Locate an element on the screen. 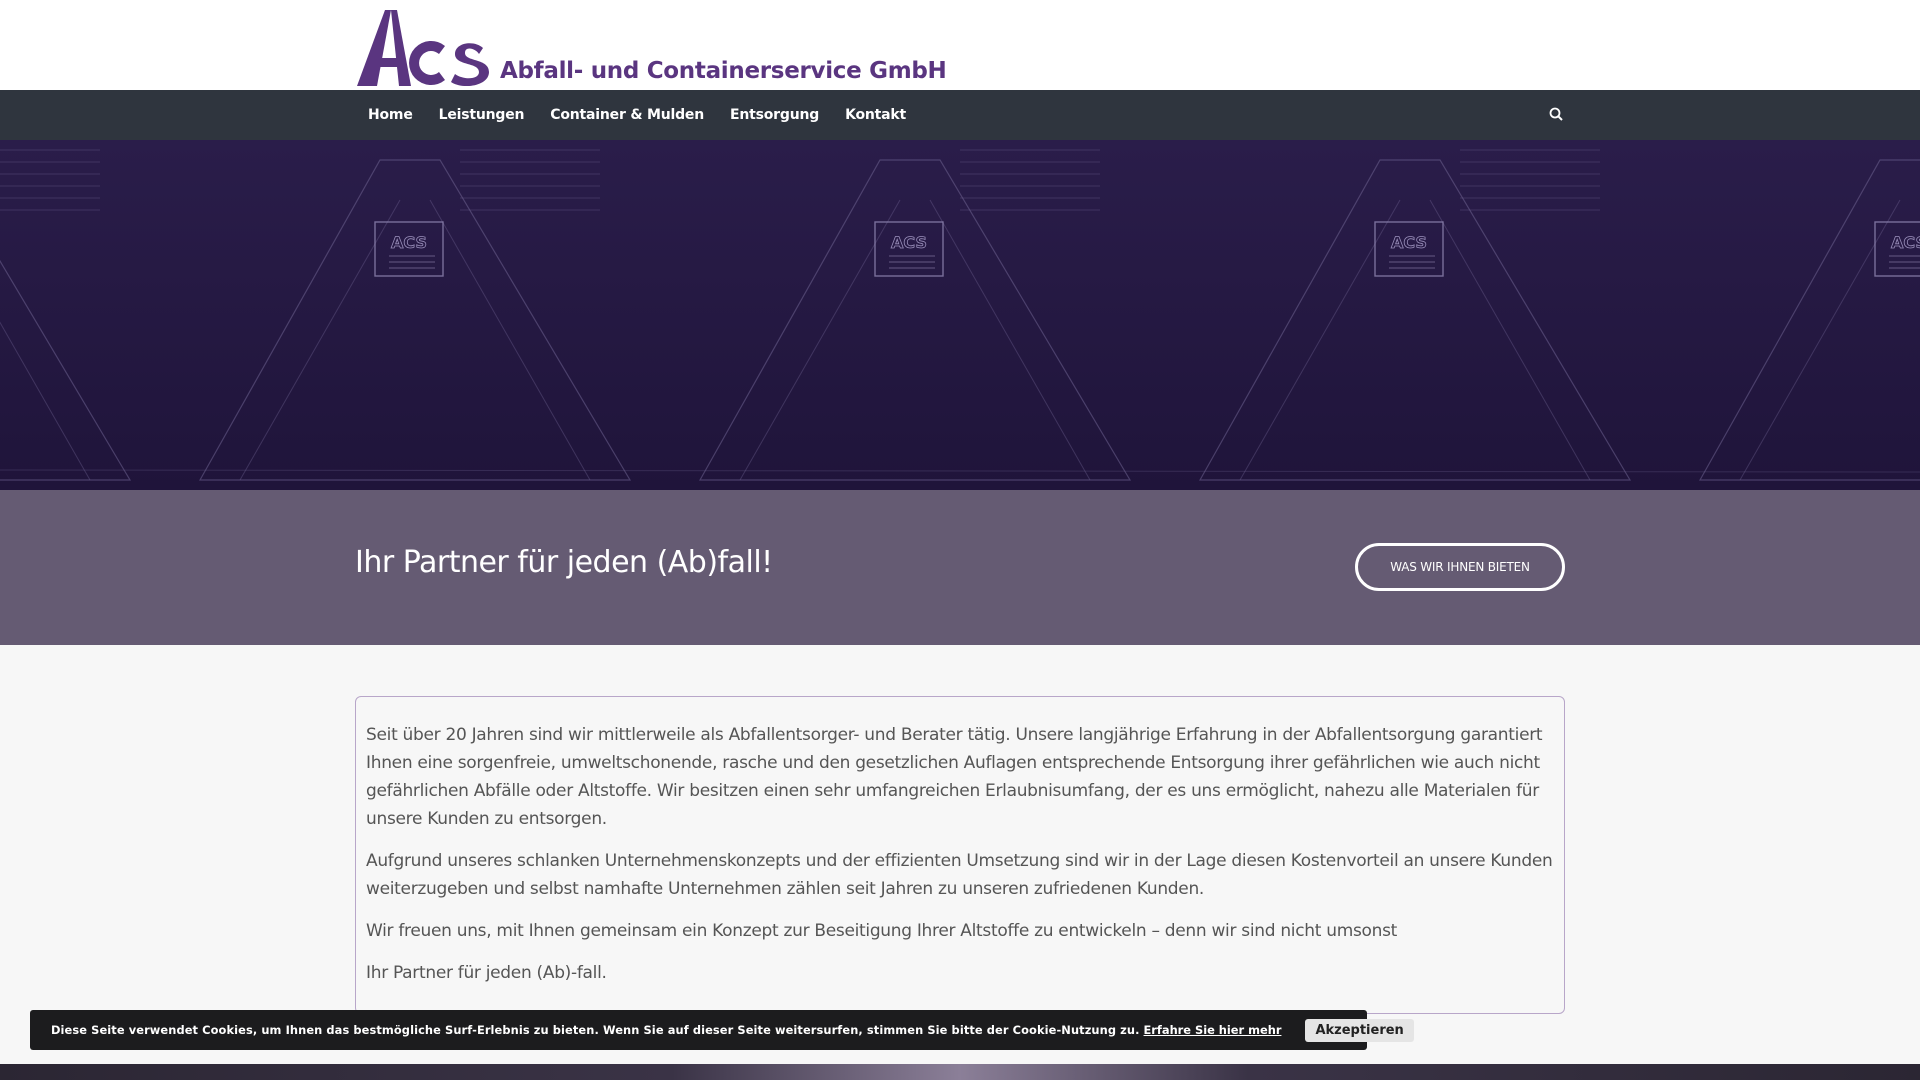 This screenshot has height=1080, width=1920. nav-item-kontakt: Kontakt is located at coordinates (875, 115).